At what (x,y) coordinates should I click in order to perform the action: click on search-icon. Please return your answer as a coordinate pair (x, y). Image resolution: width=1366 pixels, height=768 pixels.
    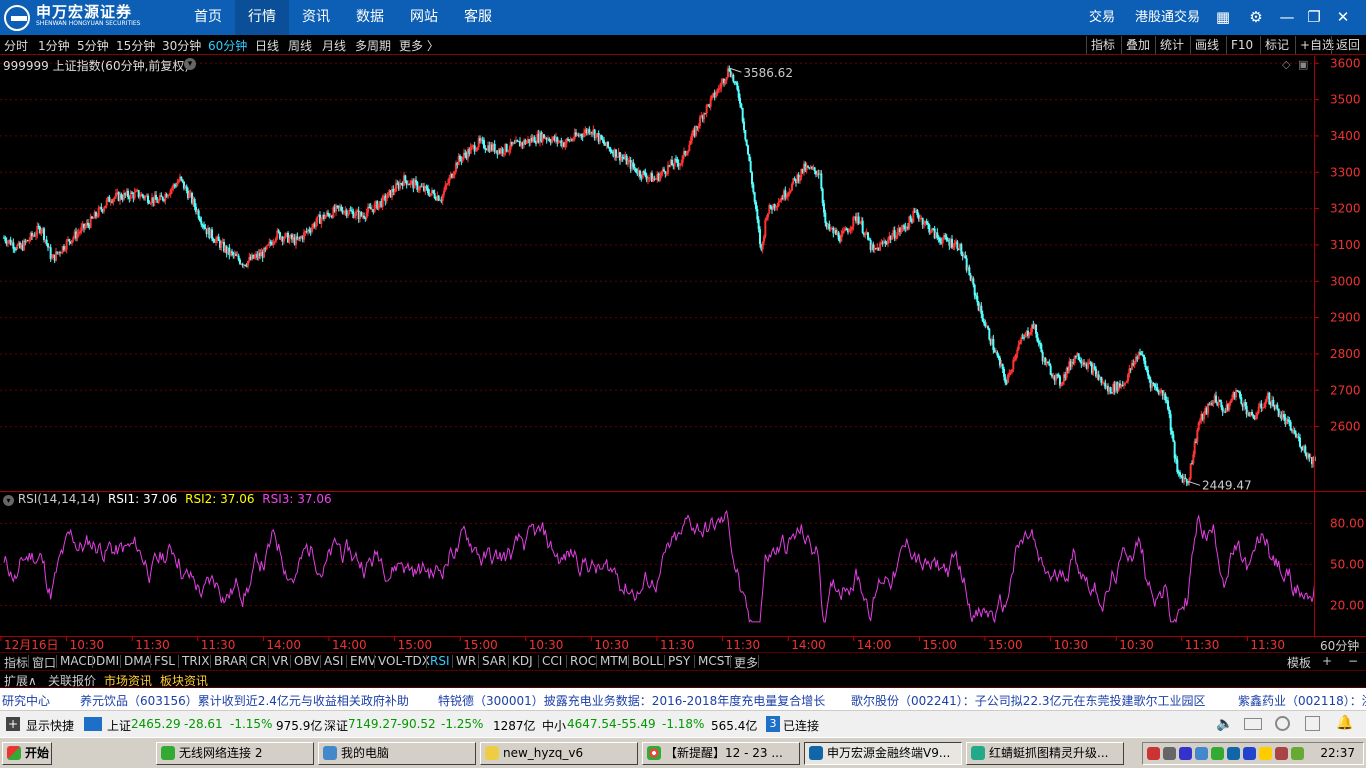
    Looking at the image, I should click on (1282, 723).